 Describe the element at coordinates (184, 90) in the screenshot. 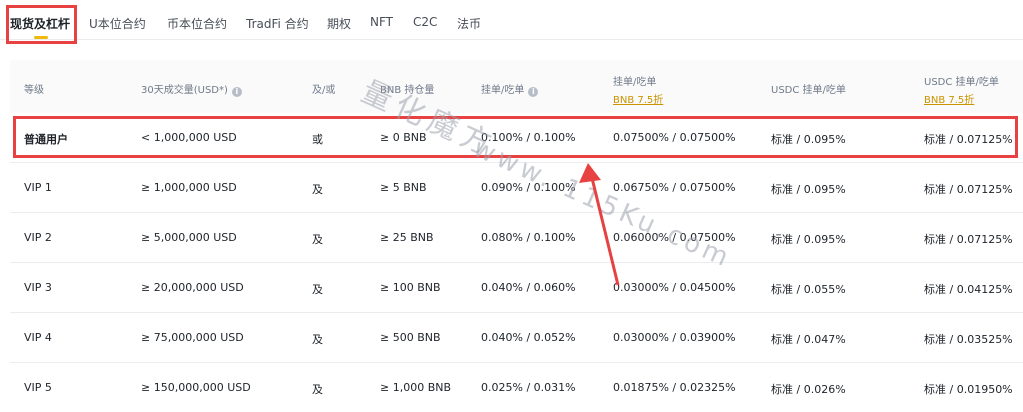

I see `header-volume-label: 30天成交量(USD*)` at that location.